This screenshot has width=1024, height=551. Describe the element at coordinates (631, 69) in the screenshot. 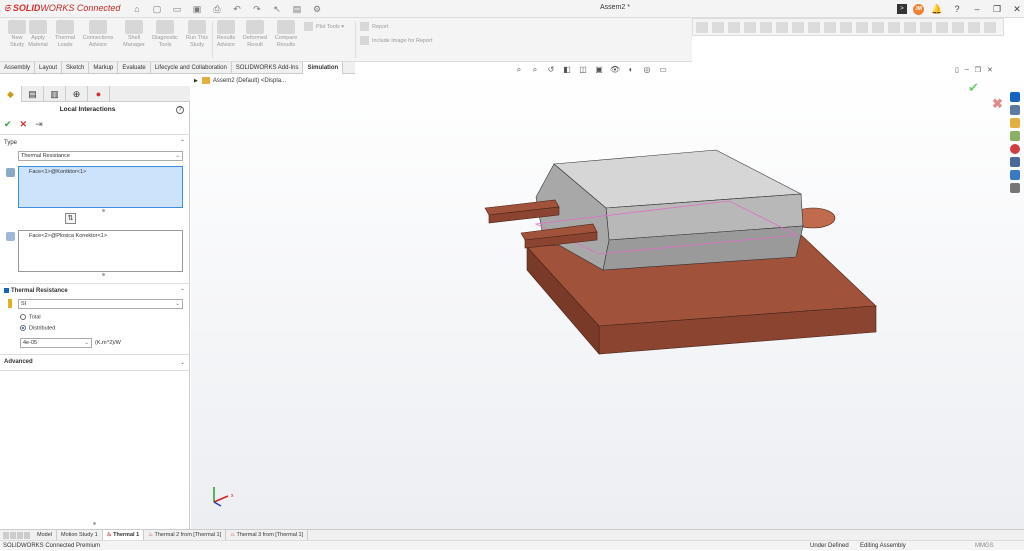

I see `edit-appearance-icon: ◐` at that location.